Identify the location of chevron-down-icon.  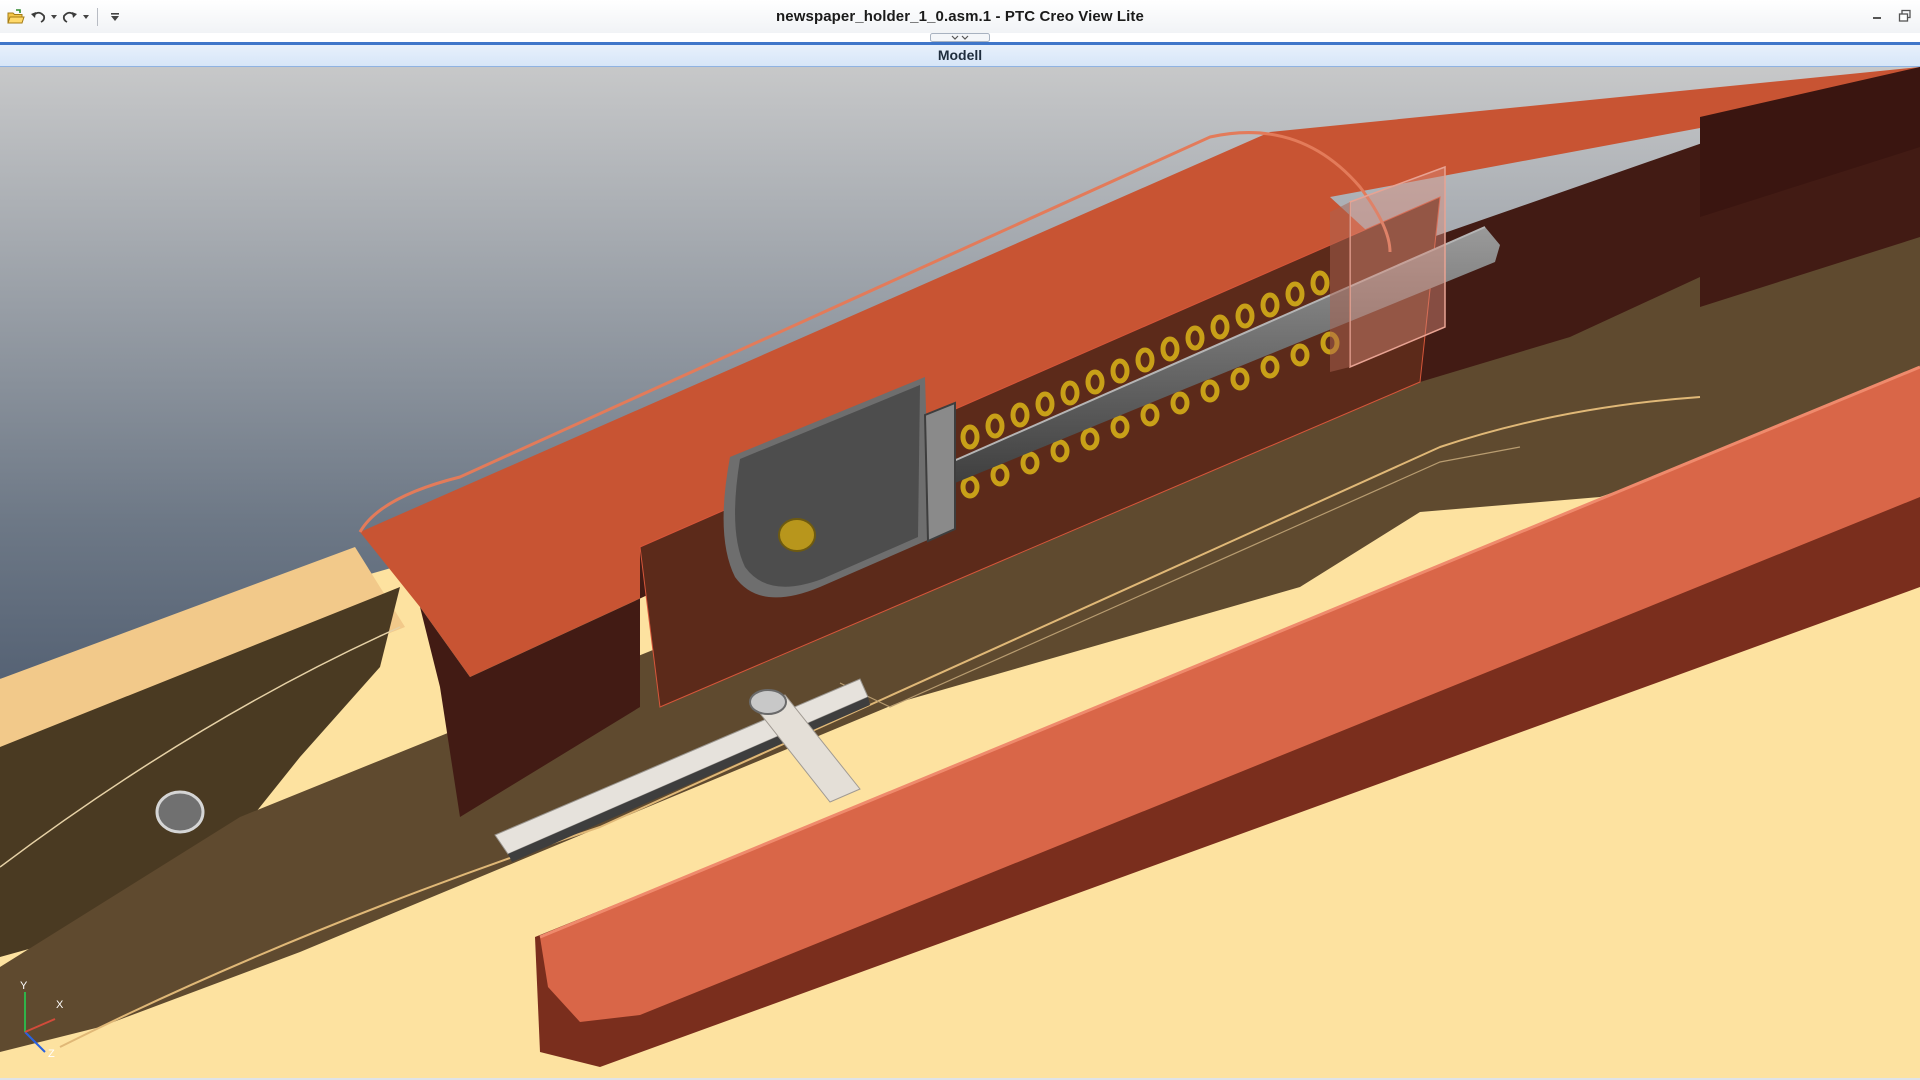
(960, 37).